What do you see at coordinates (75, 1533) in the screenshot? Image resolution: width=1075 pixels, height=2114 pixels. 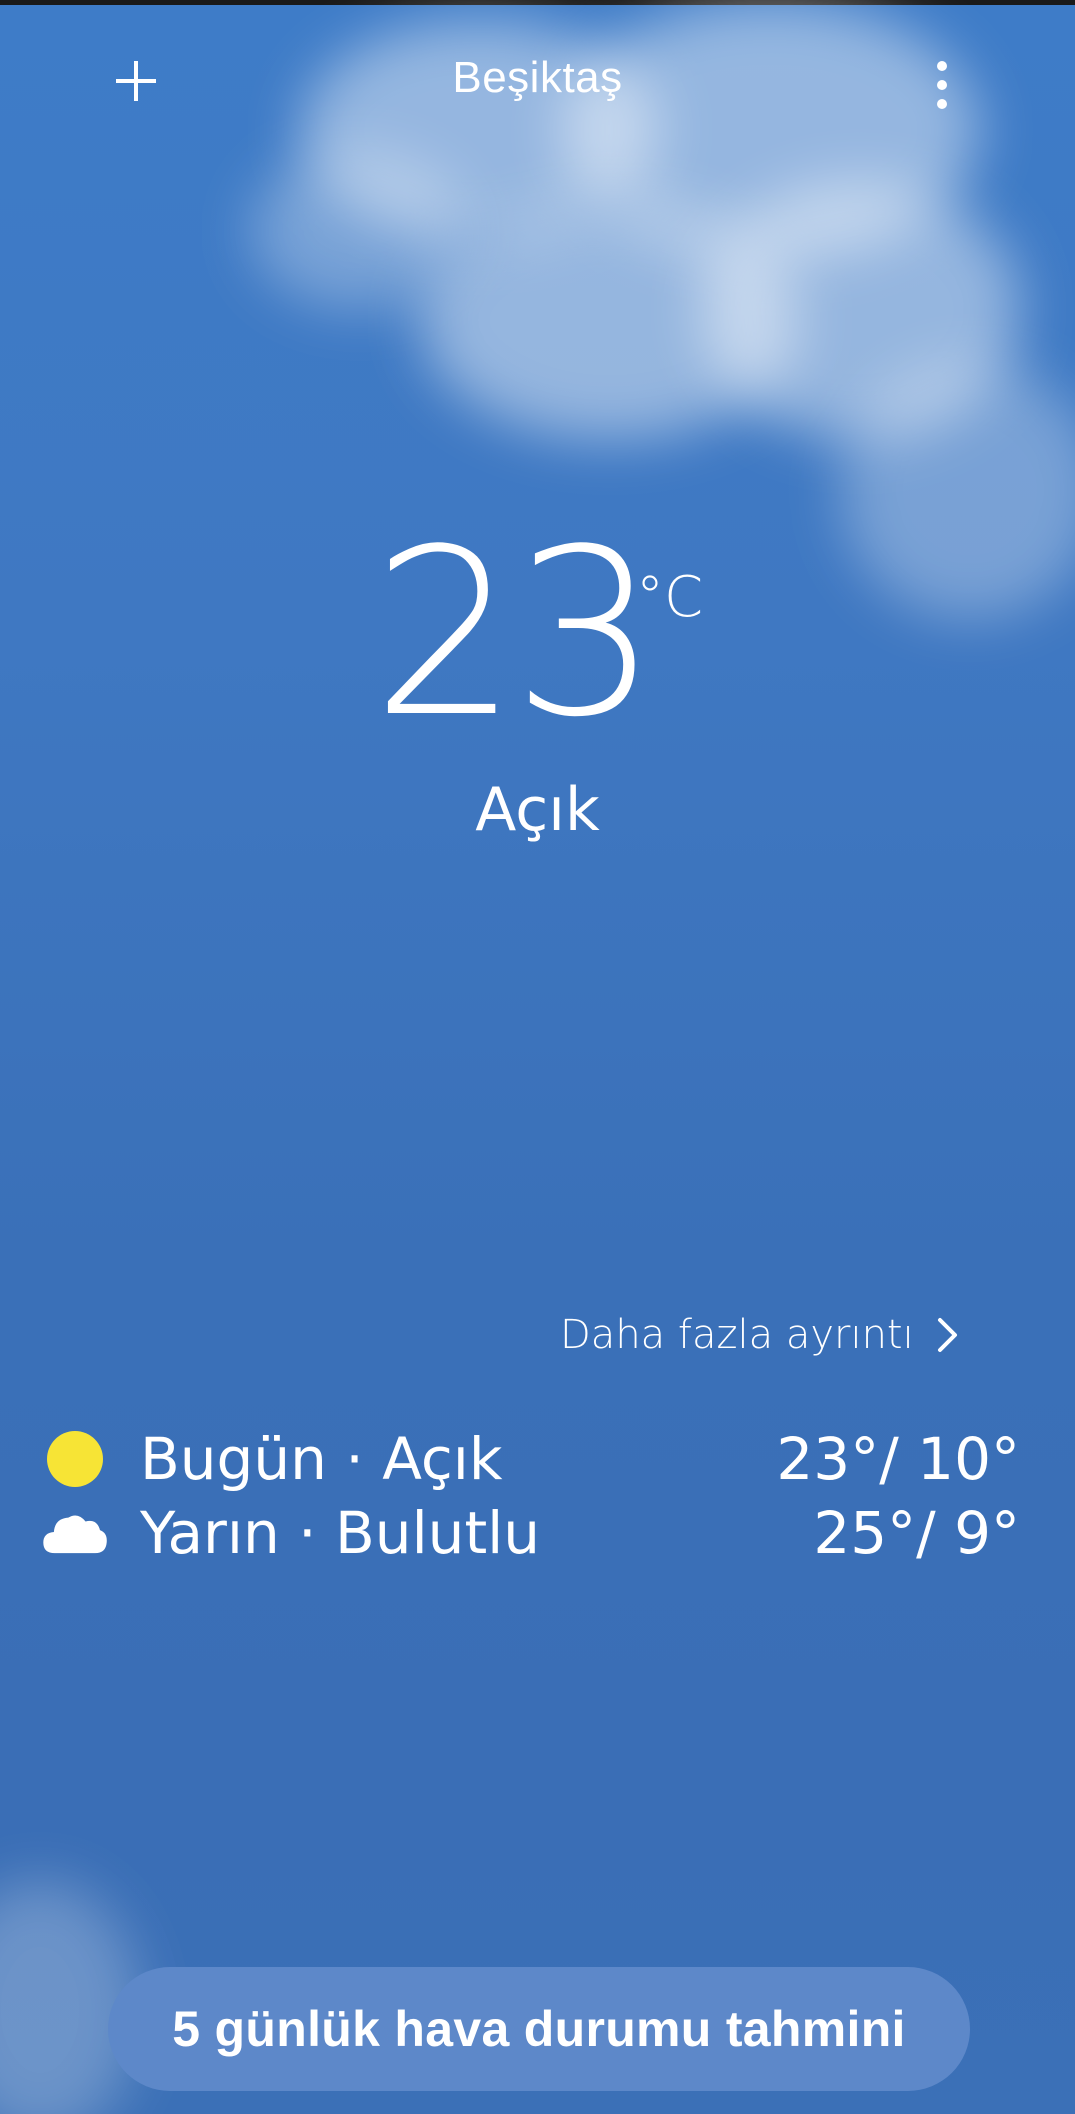 I see `cloud-icon` at bounding box center [75, 1533].